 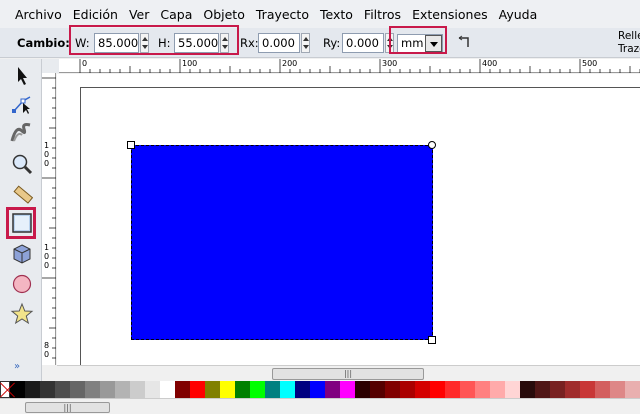 What do you see at coordinates (22, 194) in the screenshot?
I see `measure-ruler-icon` at bounding box center [22, 194].